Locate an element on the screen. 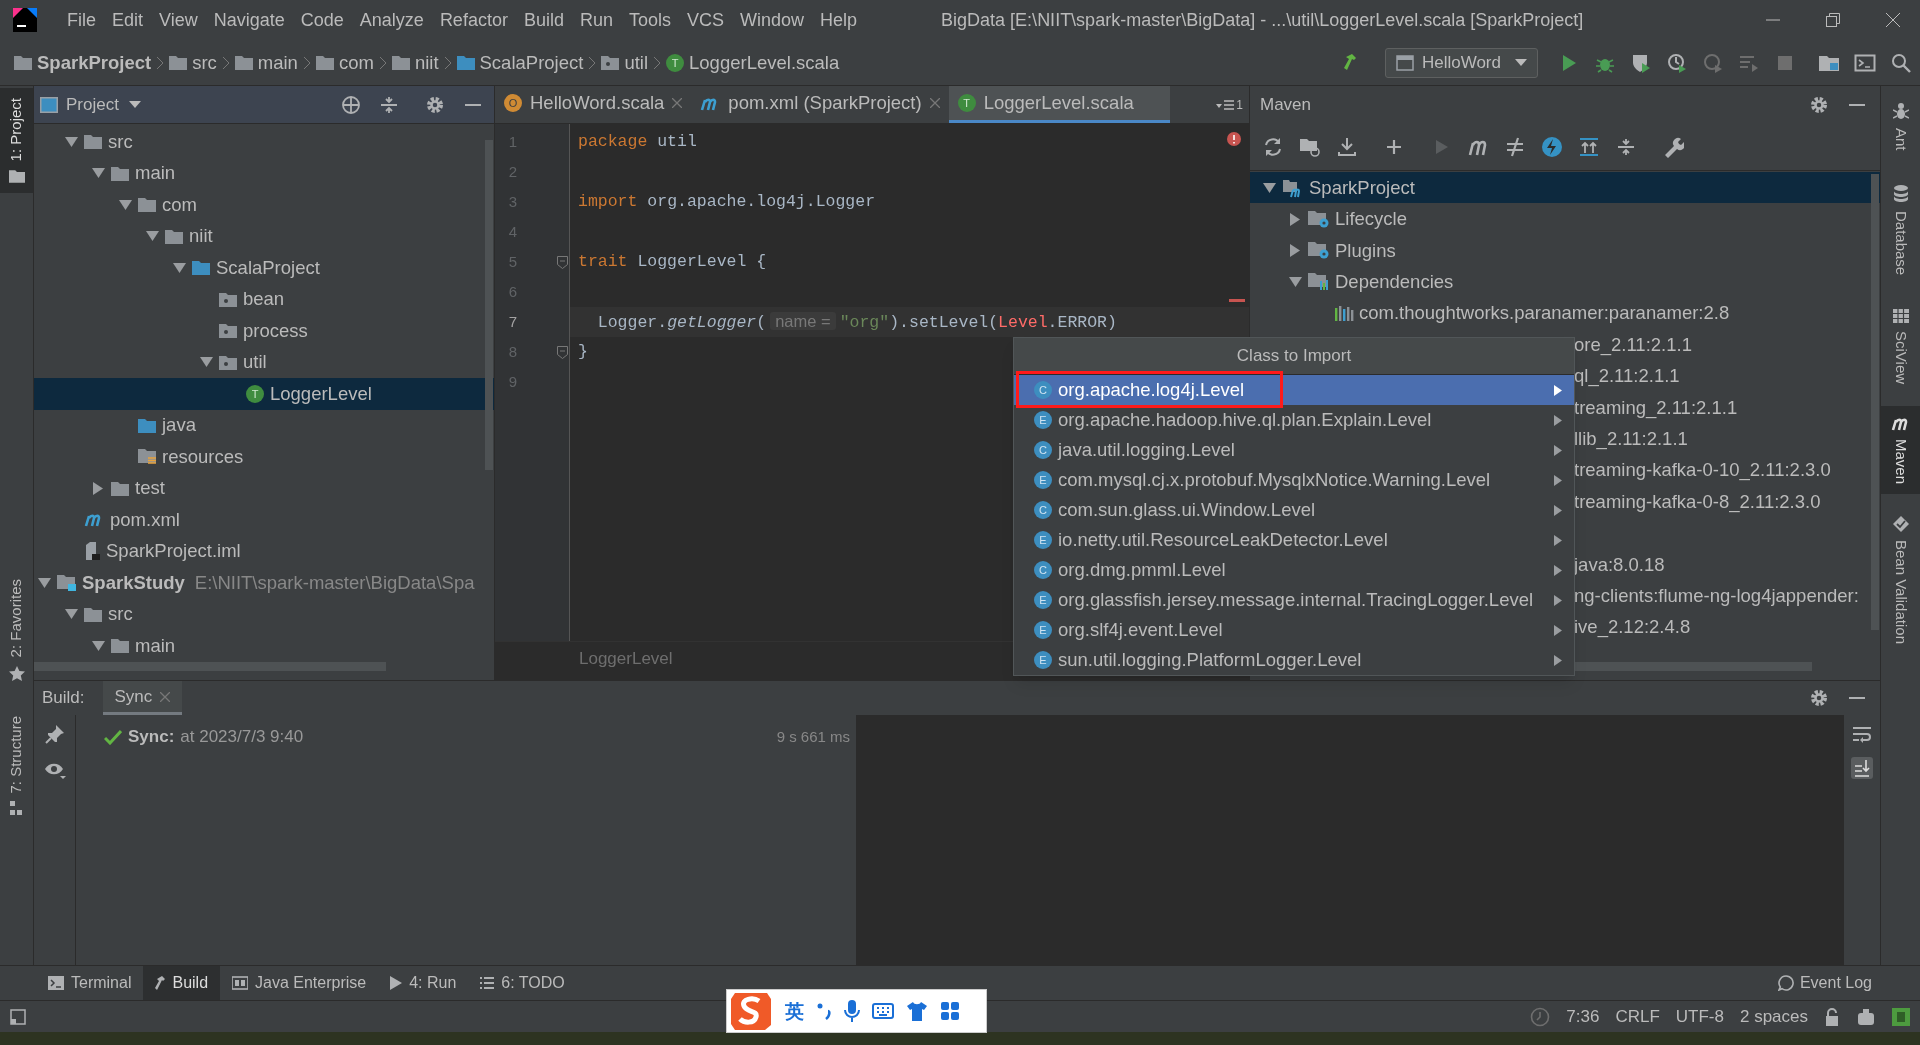 This screenshot has height=1045, width=1920. tool-window-button: Java Enterprise is located at coordinates (299, 983).